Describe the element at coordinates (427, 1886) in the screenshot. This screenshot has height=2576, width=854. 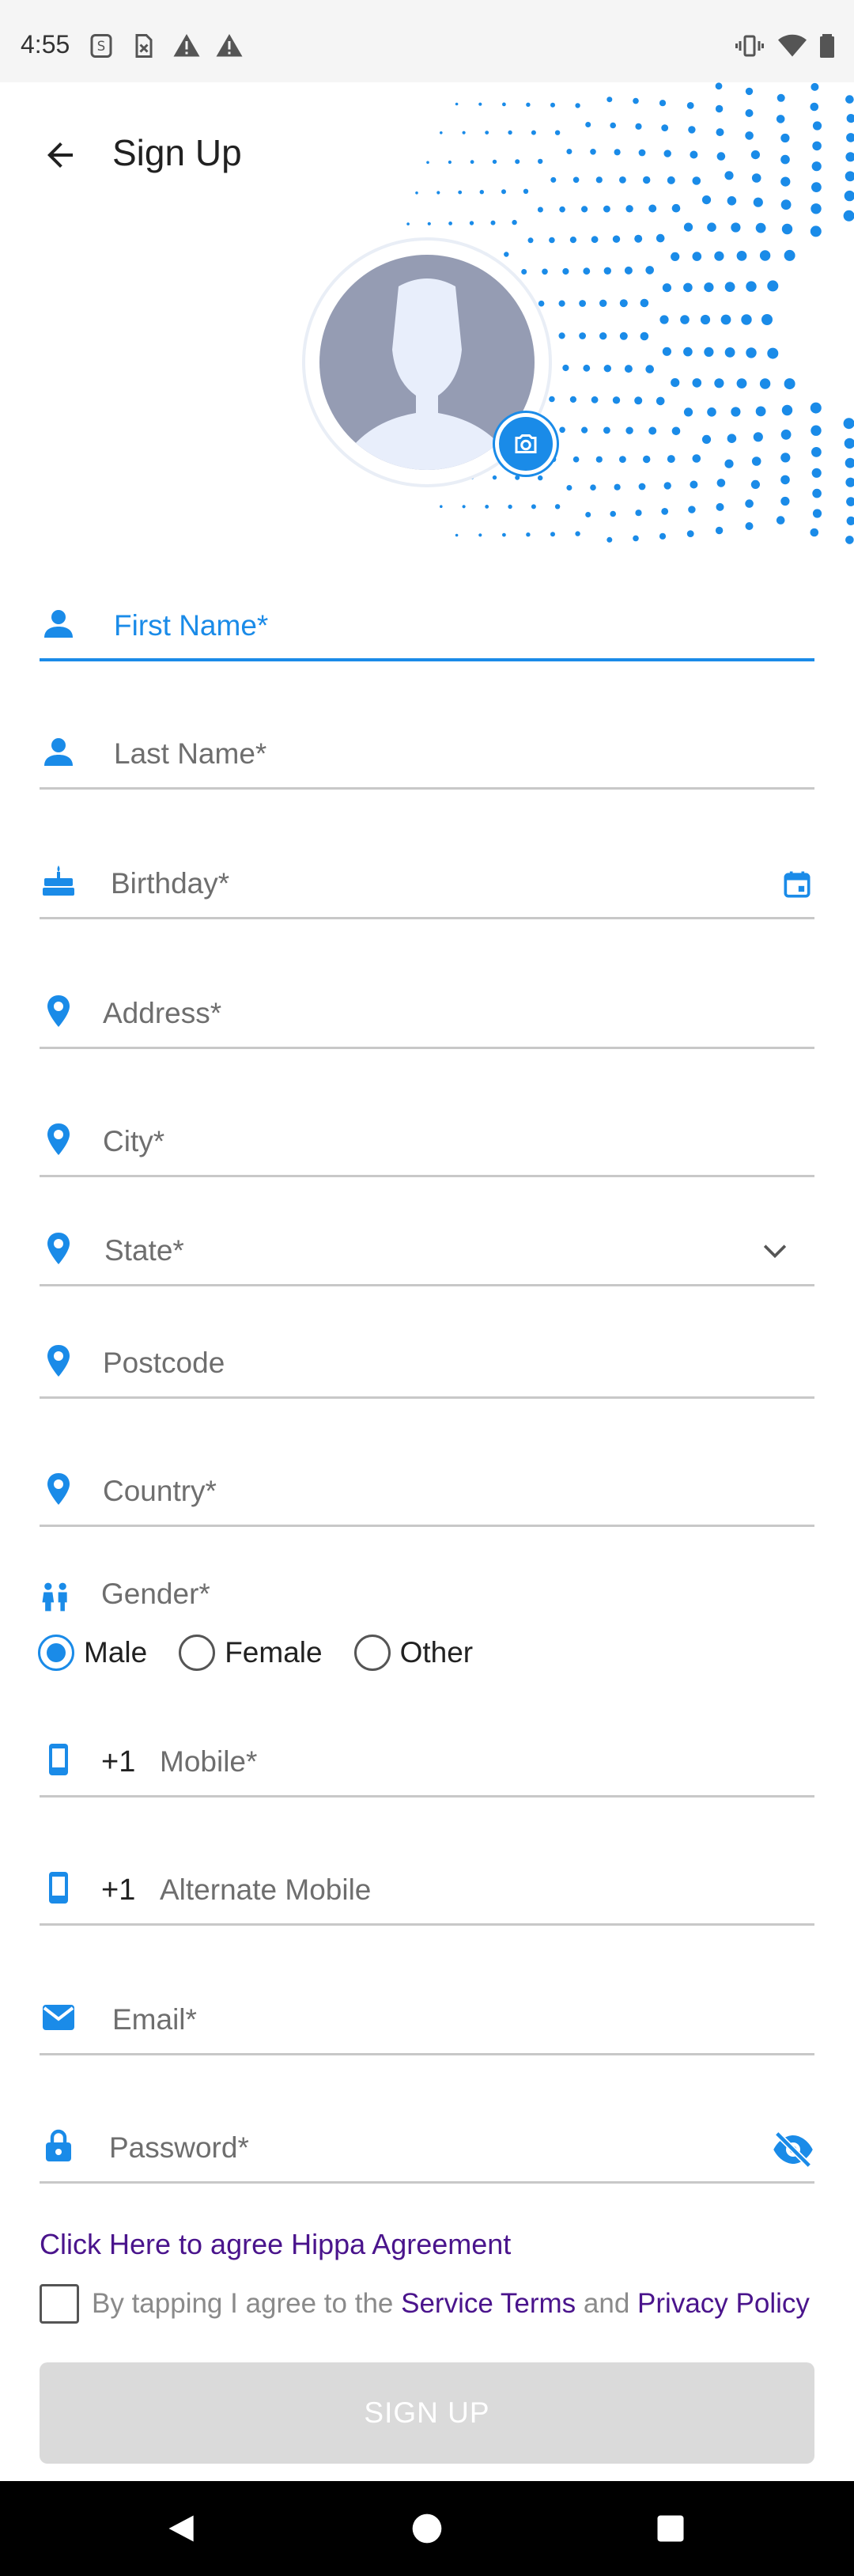
I see `alternate-mobile-field: +1 Alternate Mobile` at that location.